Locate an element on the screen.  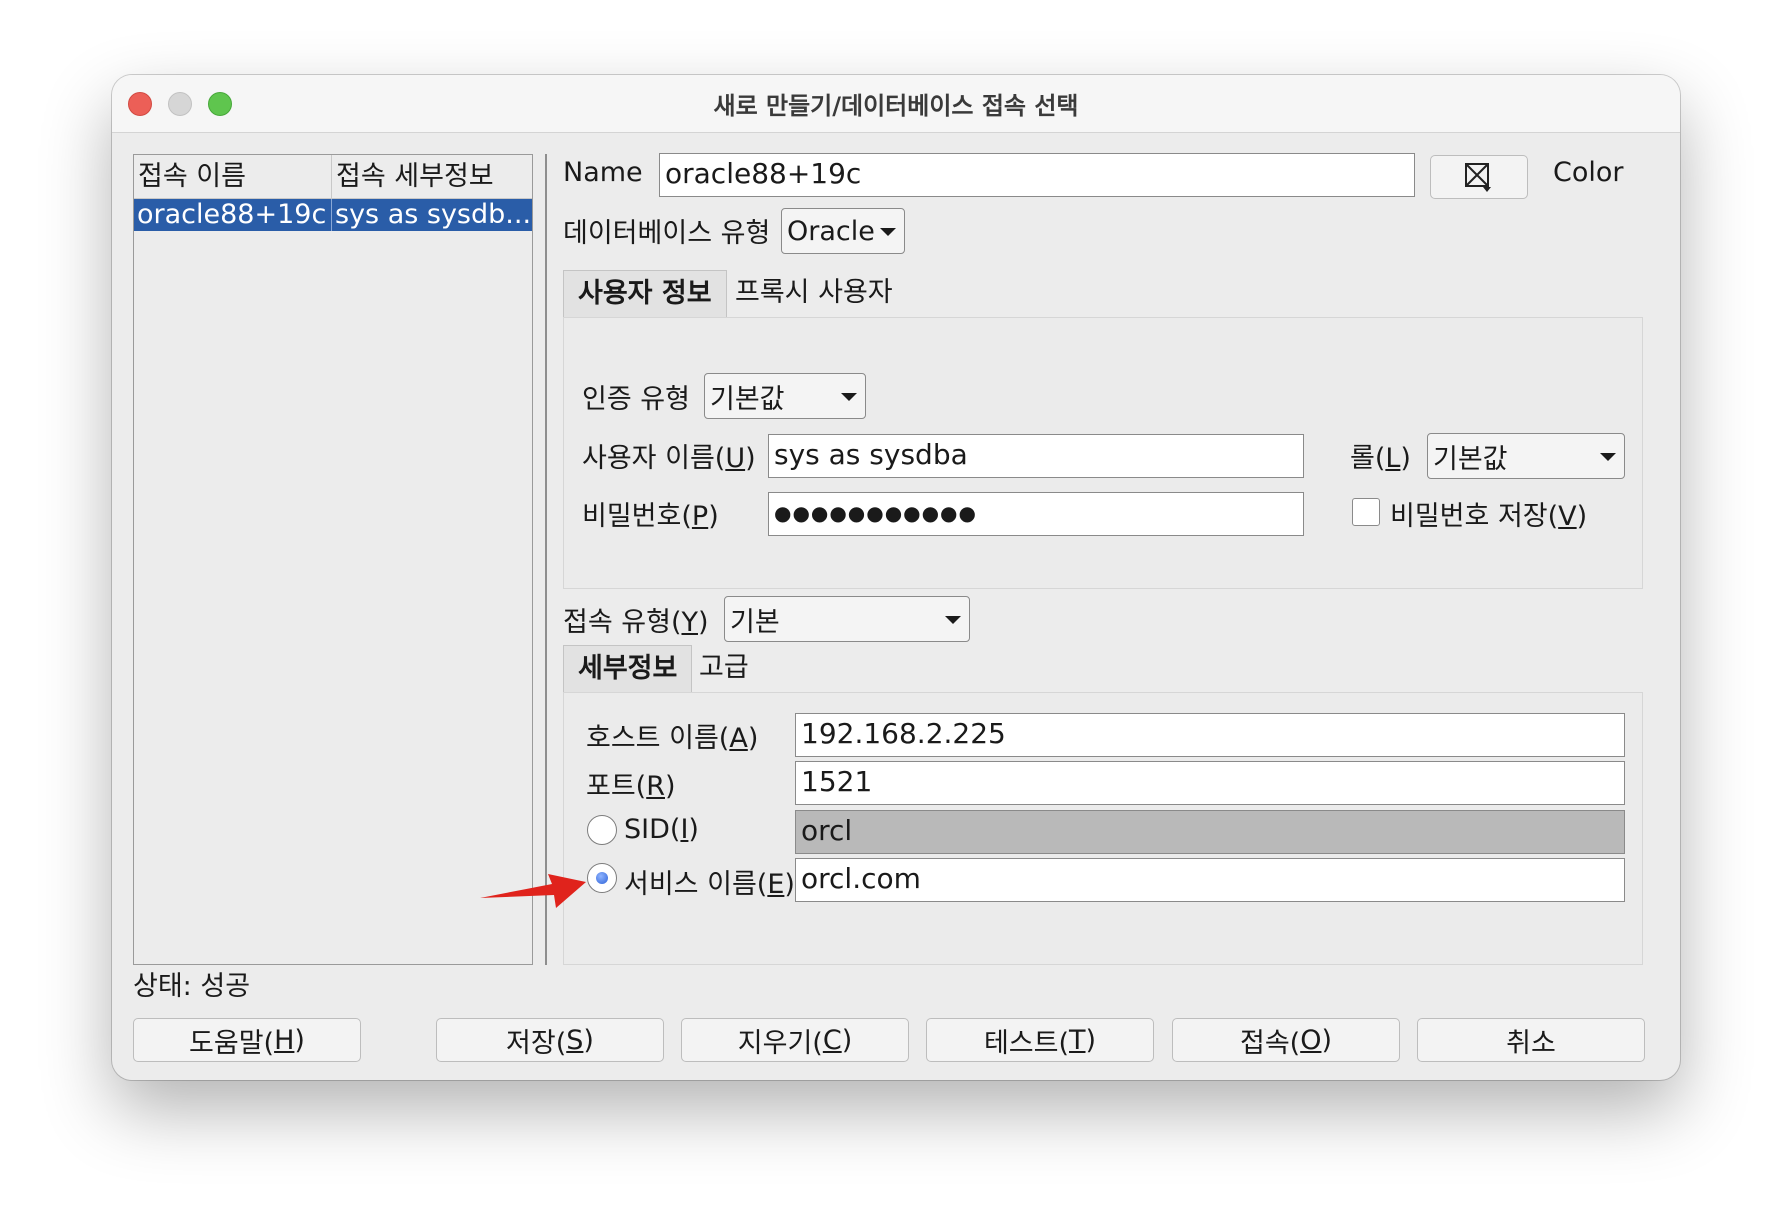
password-label-text: 비밀번호( is located at coordinates (637, 516).